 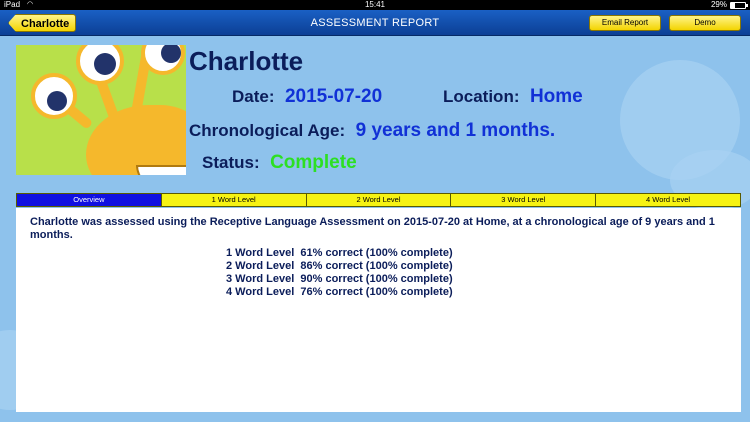 I want to click on level-result-1: 1 Word Level 61% correct (100% complete), so click(x=339, y=253).